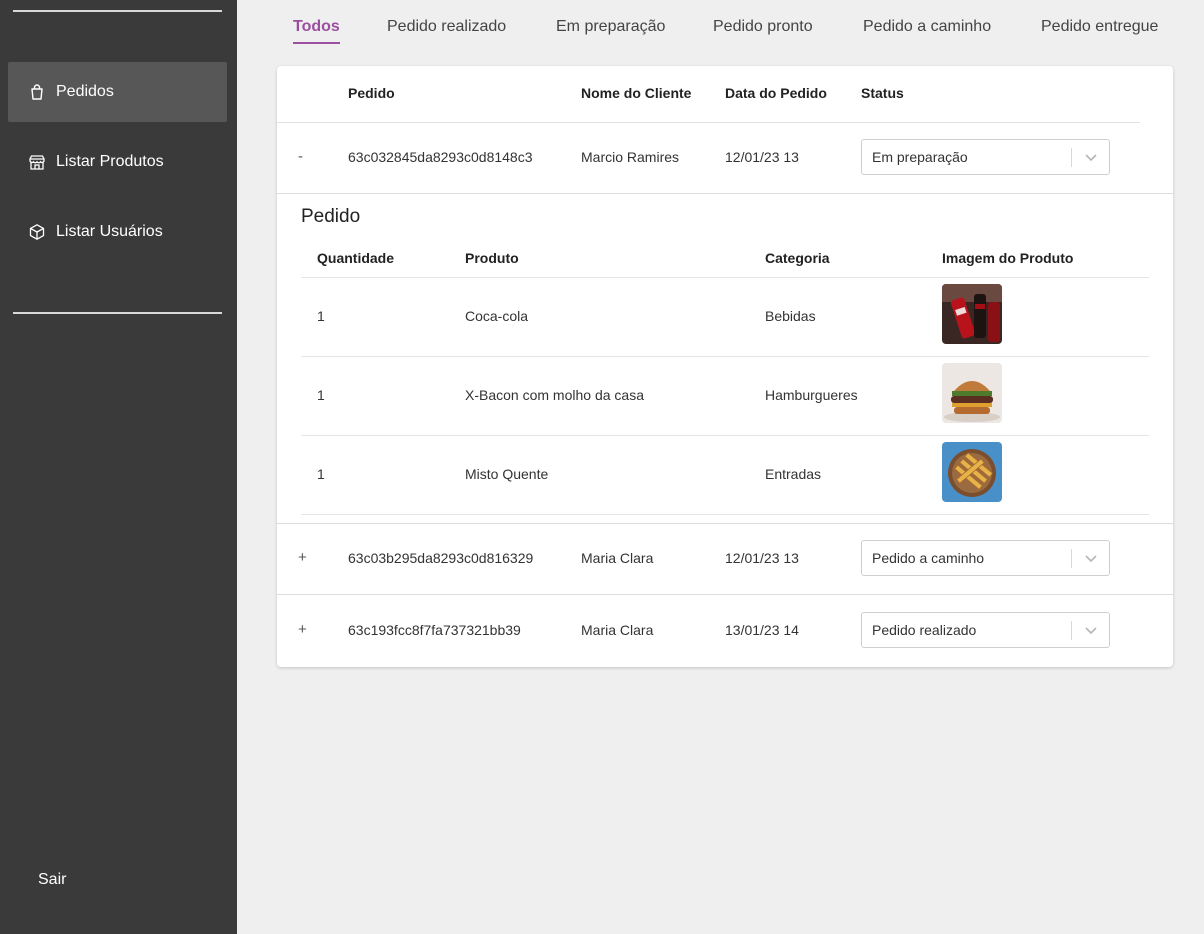 This screenshot has height=934, width=1204. Describe the element at coordinates (1008, 258) in the screenshot. I see `detail-header-imagem: Imagem do Produto` at that location.